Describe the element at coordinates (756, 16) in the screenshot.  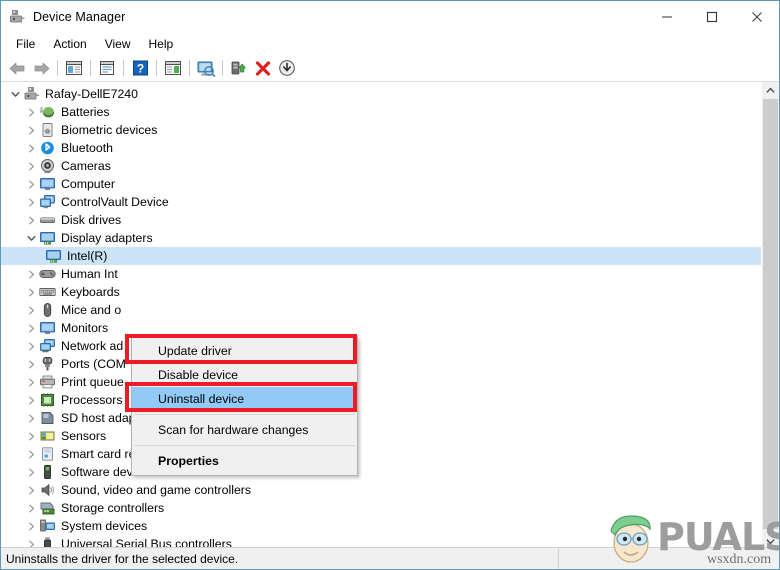
I see `close-button` at that location.